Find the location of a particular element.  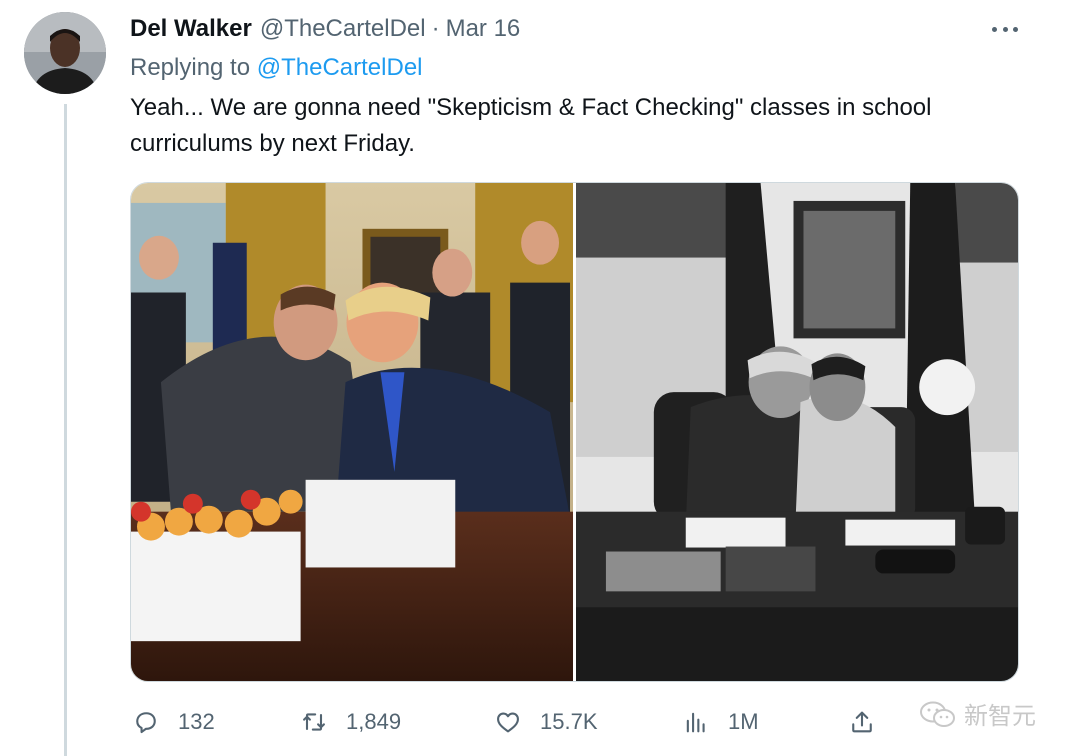

avatar is located at coordinates (65, 53).